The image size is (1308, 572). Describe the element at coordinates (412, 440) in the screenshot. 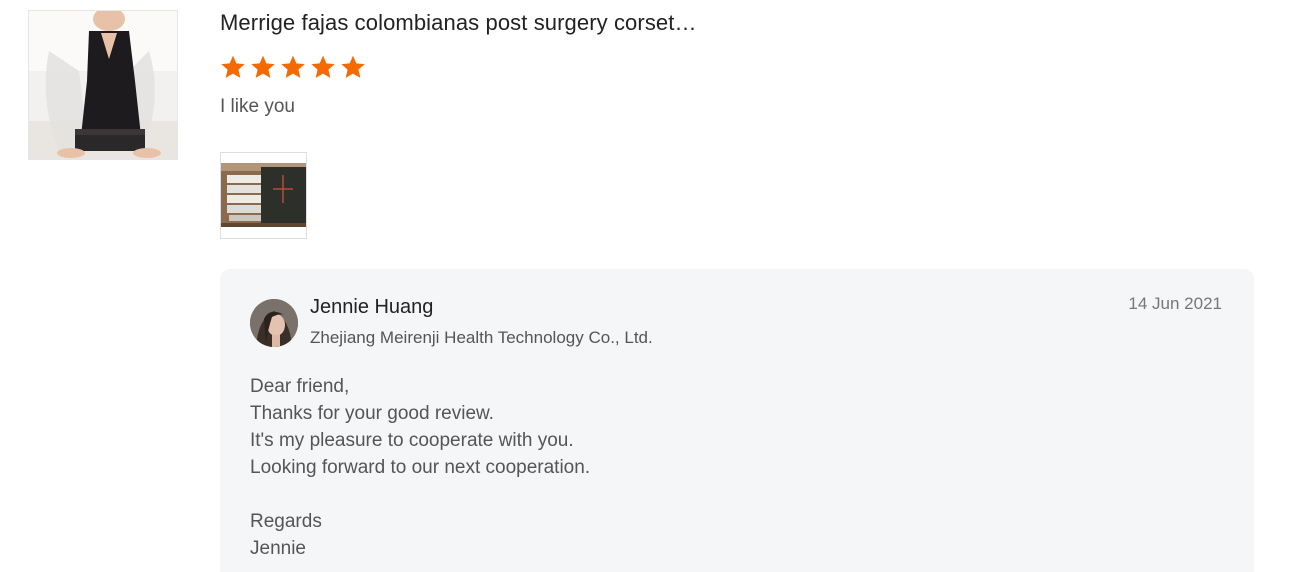

I see `reply-line: It's my pleasure to cooperate with you.` at that location.